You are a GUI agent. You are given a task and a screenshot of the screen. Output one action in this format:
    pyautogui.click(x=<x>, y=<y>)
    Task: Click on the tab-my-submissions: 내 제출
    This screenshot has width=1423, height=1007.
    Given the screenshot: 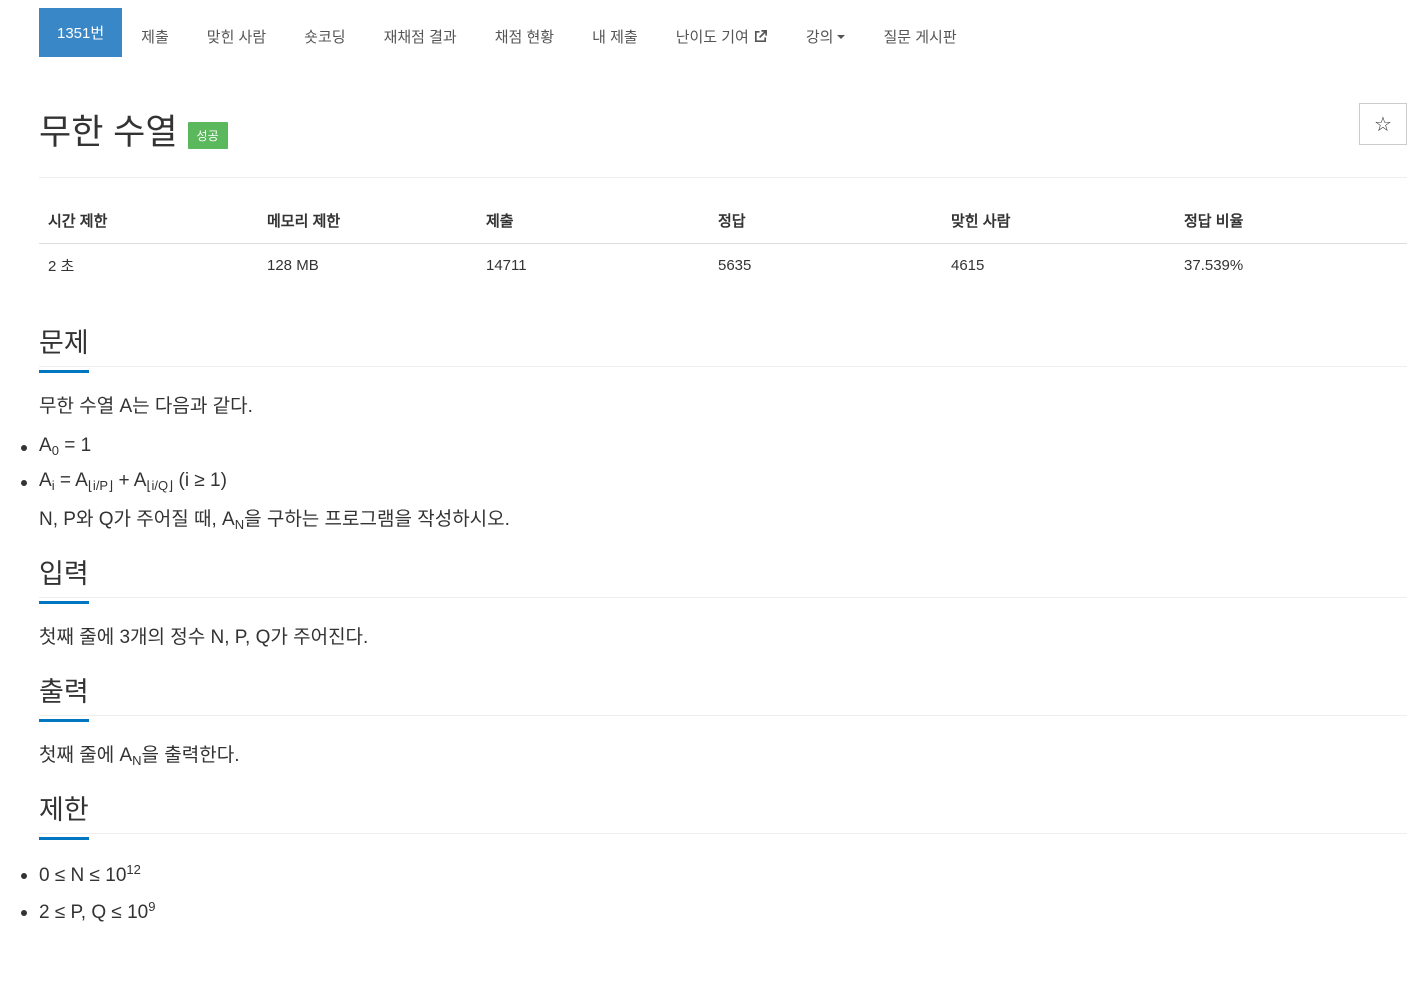 What is the action you would take?
    pyautogui.click(x=615, y=36)
    